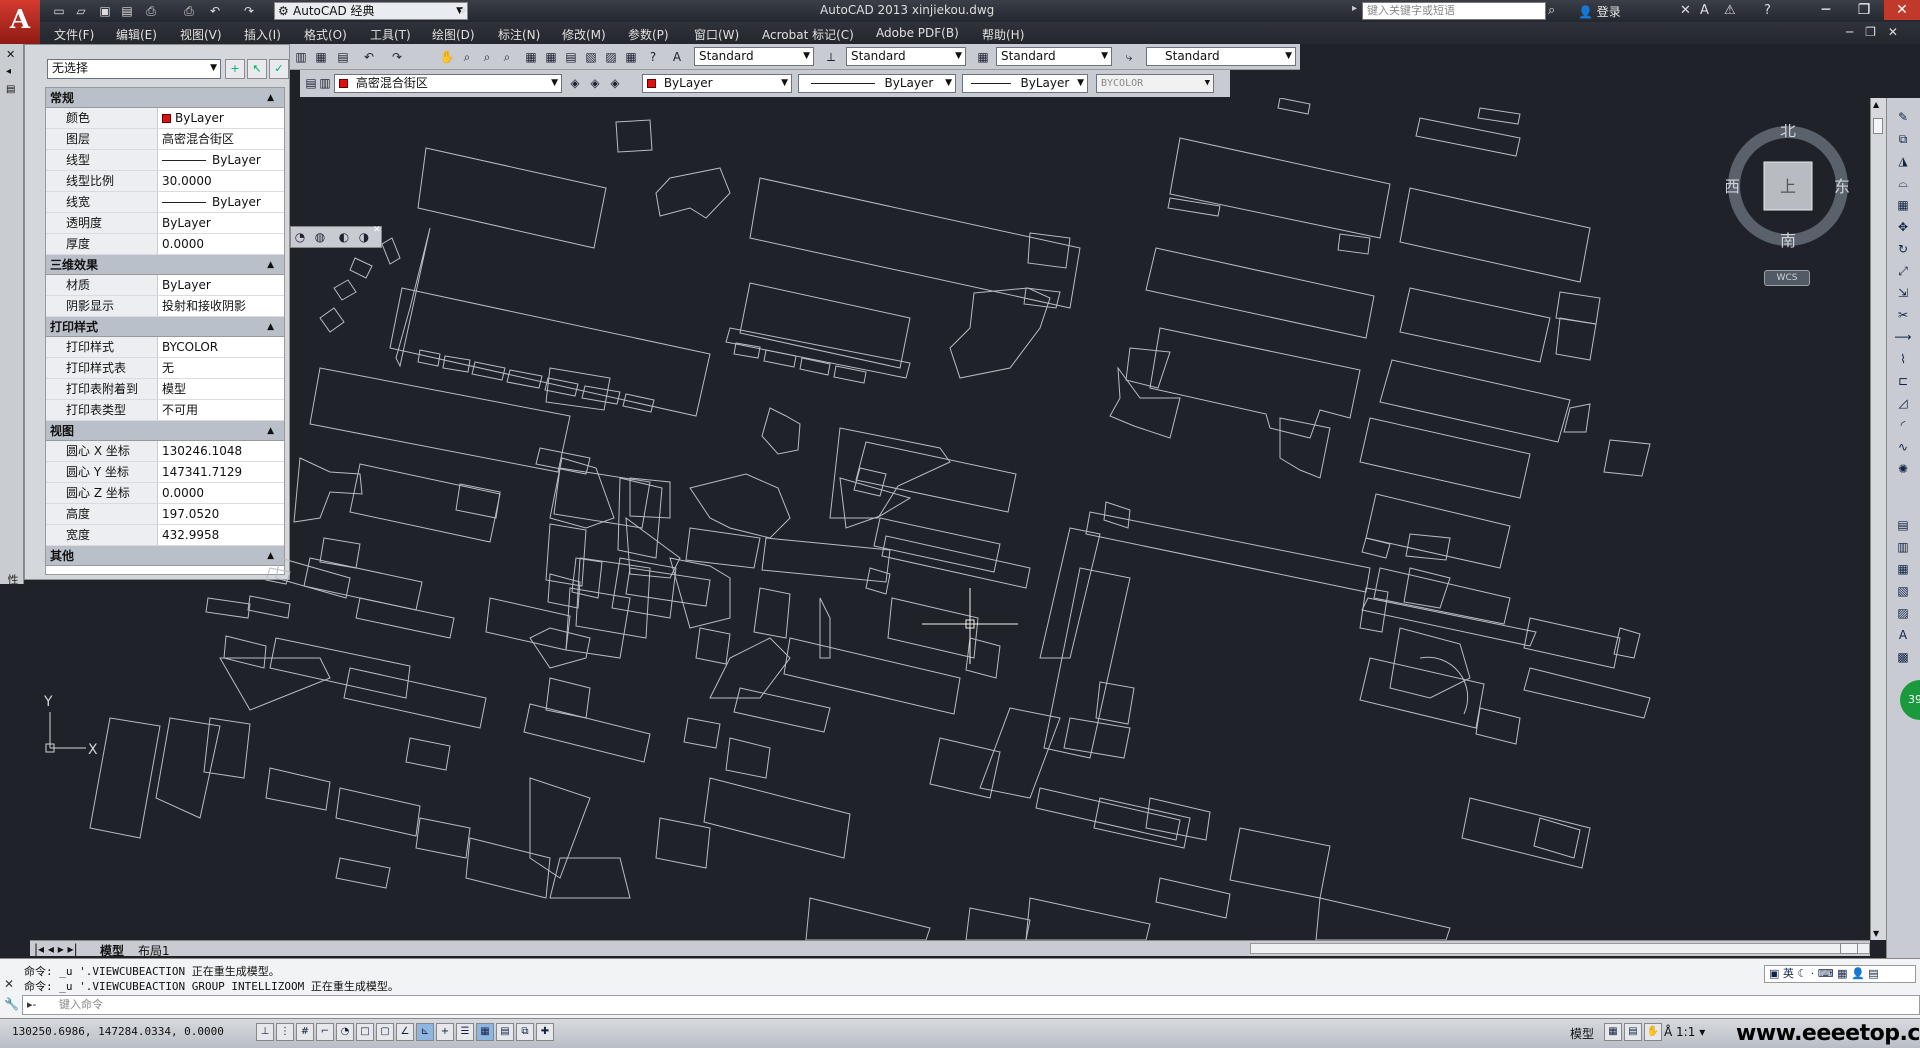 This screenshot has width=1920, height=1048. I want to click on menu-format: 格式(O), so click(325, 34).